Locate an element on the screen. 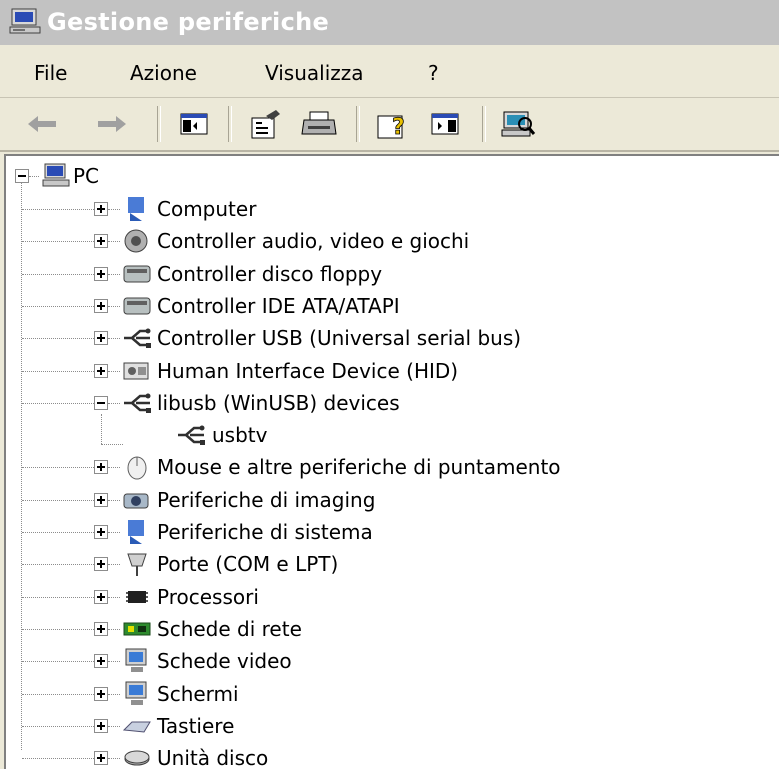 Image resolution: width=779 pixels, height=769 pixels. scan-hardware-changes-icon is located at coordinates (518, 124).